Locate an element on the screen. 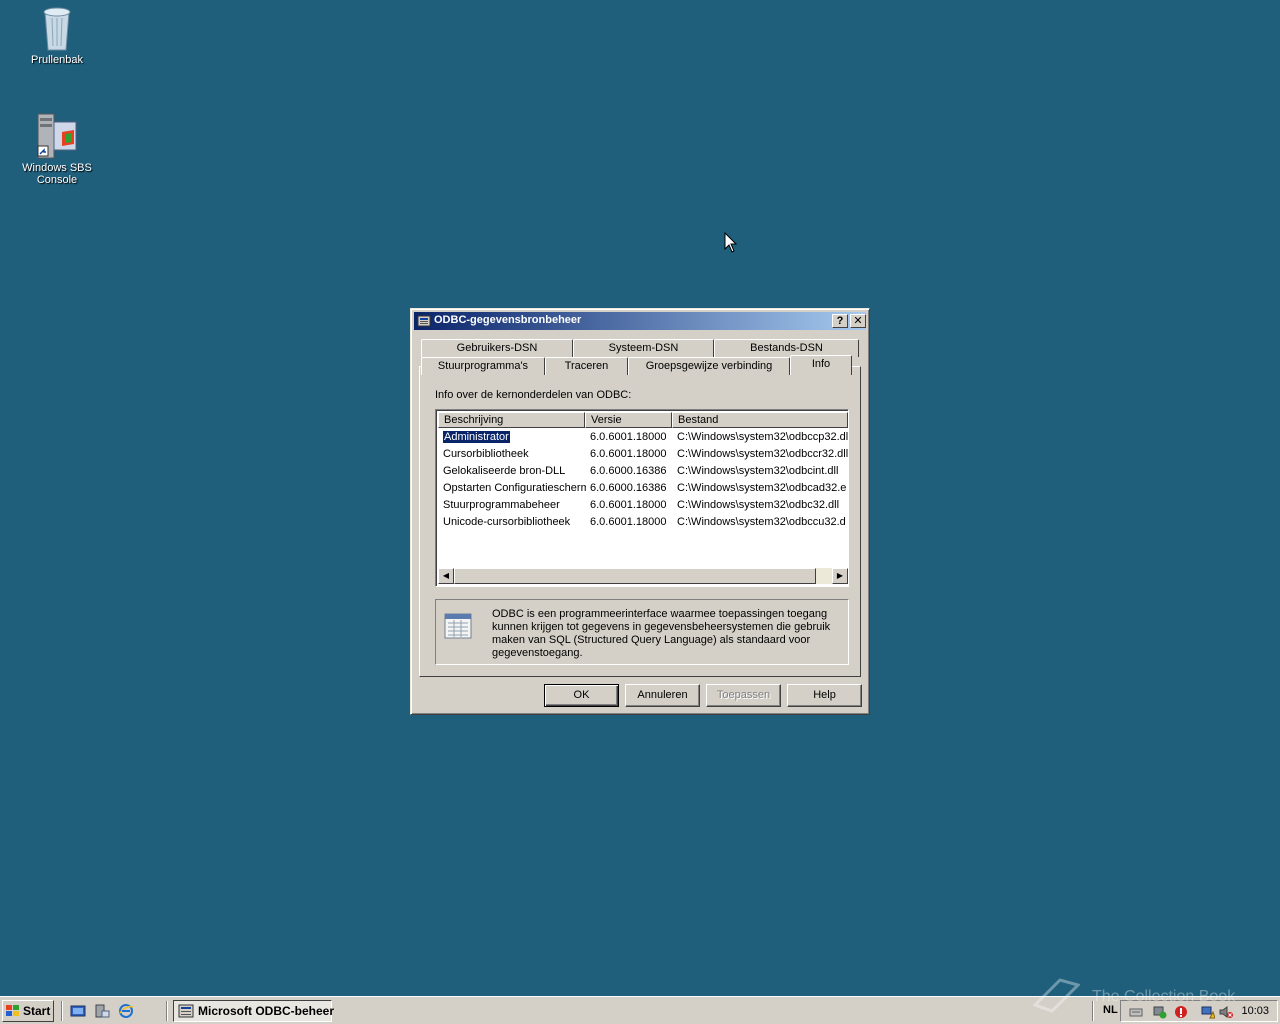  ok-label: OK is located at coordinates (581, 695).